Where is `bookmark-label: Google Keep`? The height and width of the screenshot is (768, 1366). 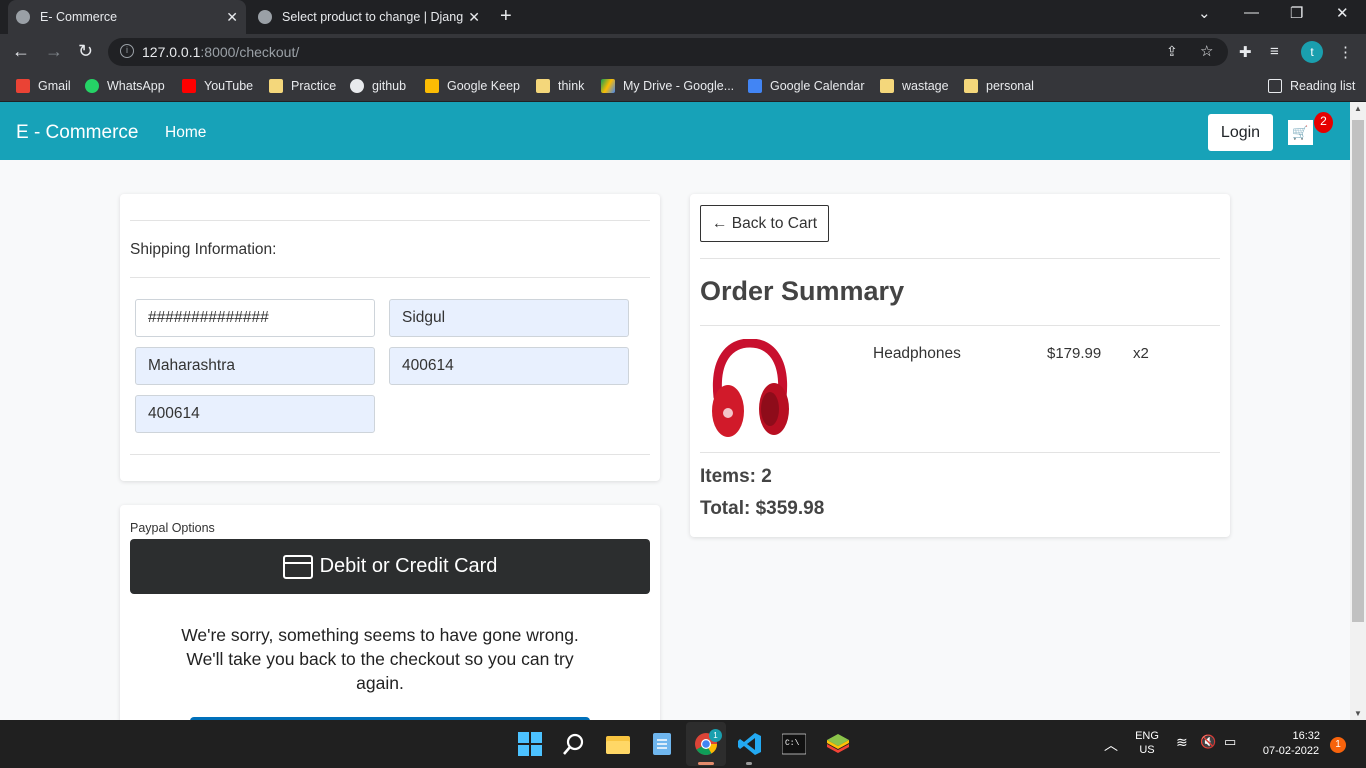 bookmark-label: Google Keep is located at coordinates (483, 86).